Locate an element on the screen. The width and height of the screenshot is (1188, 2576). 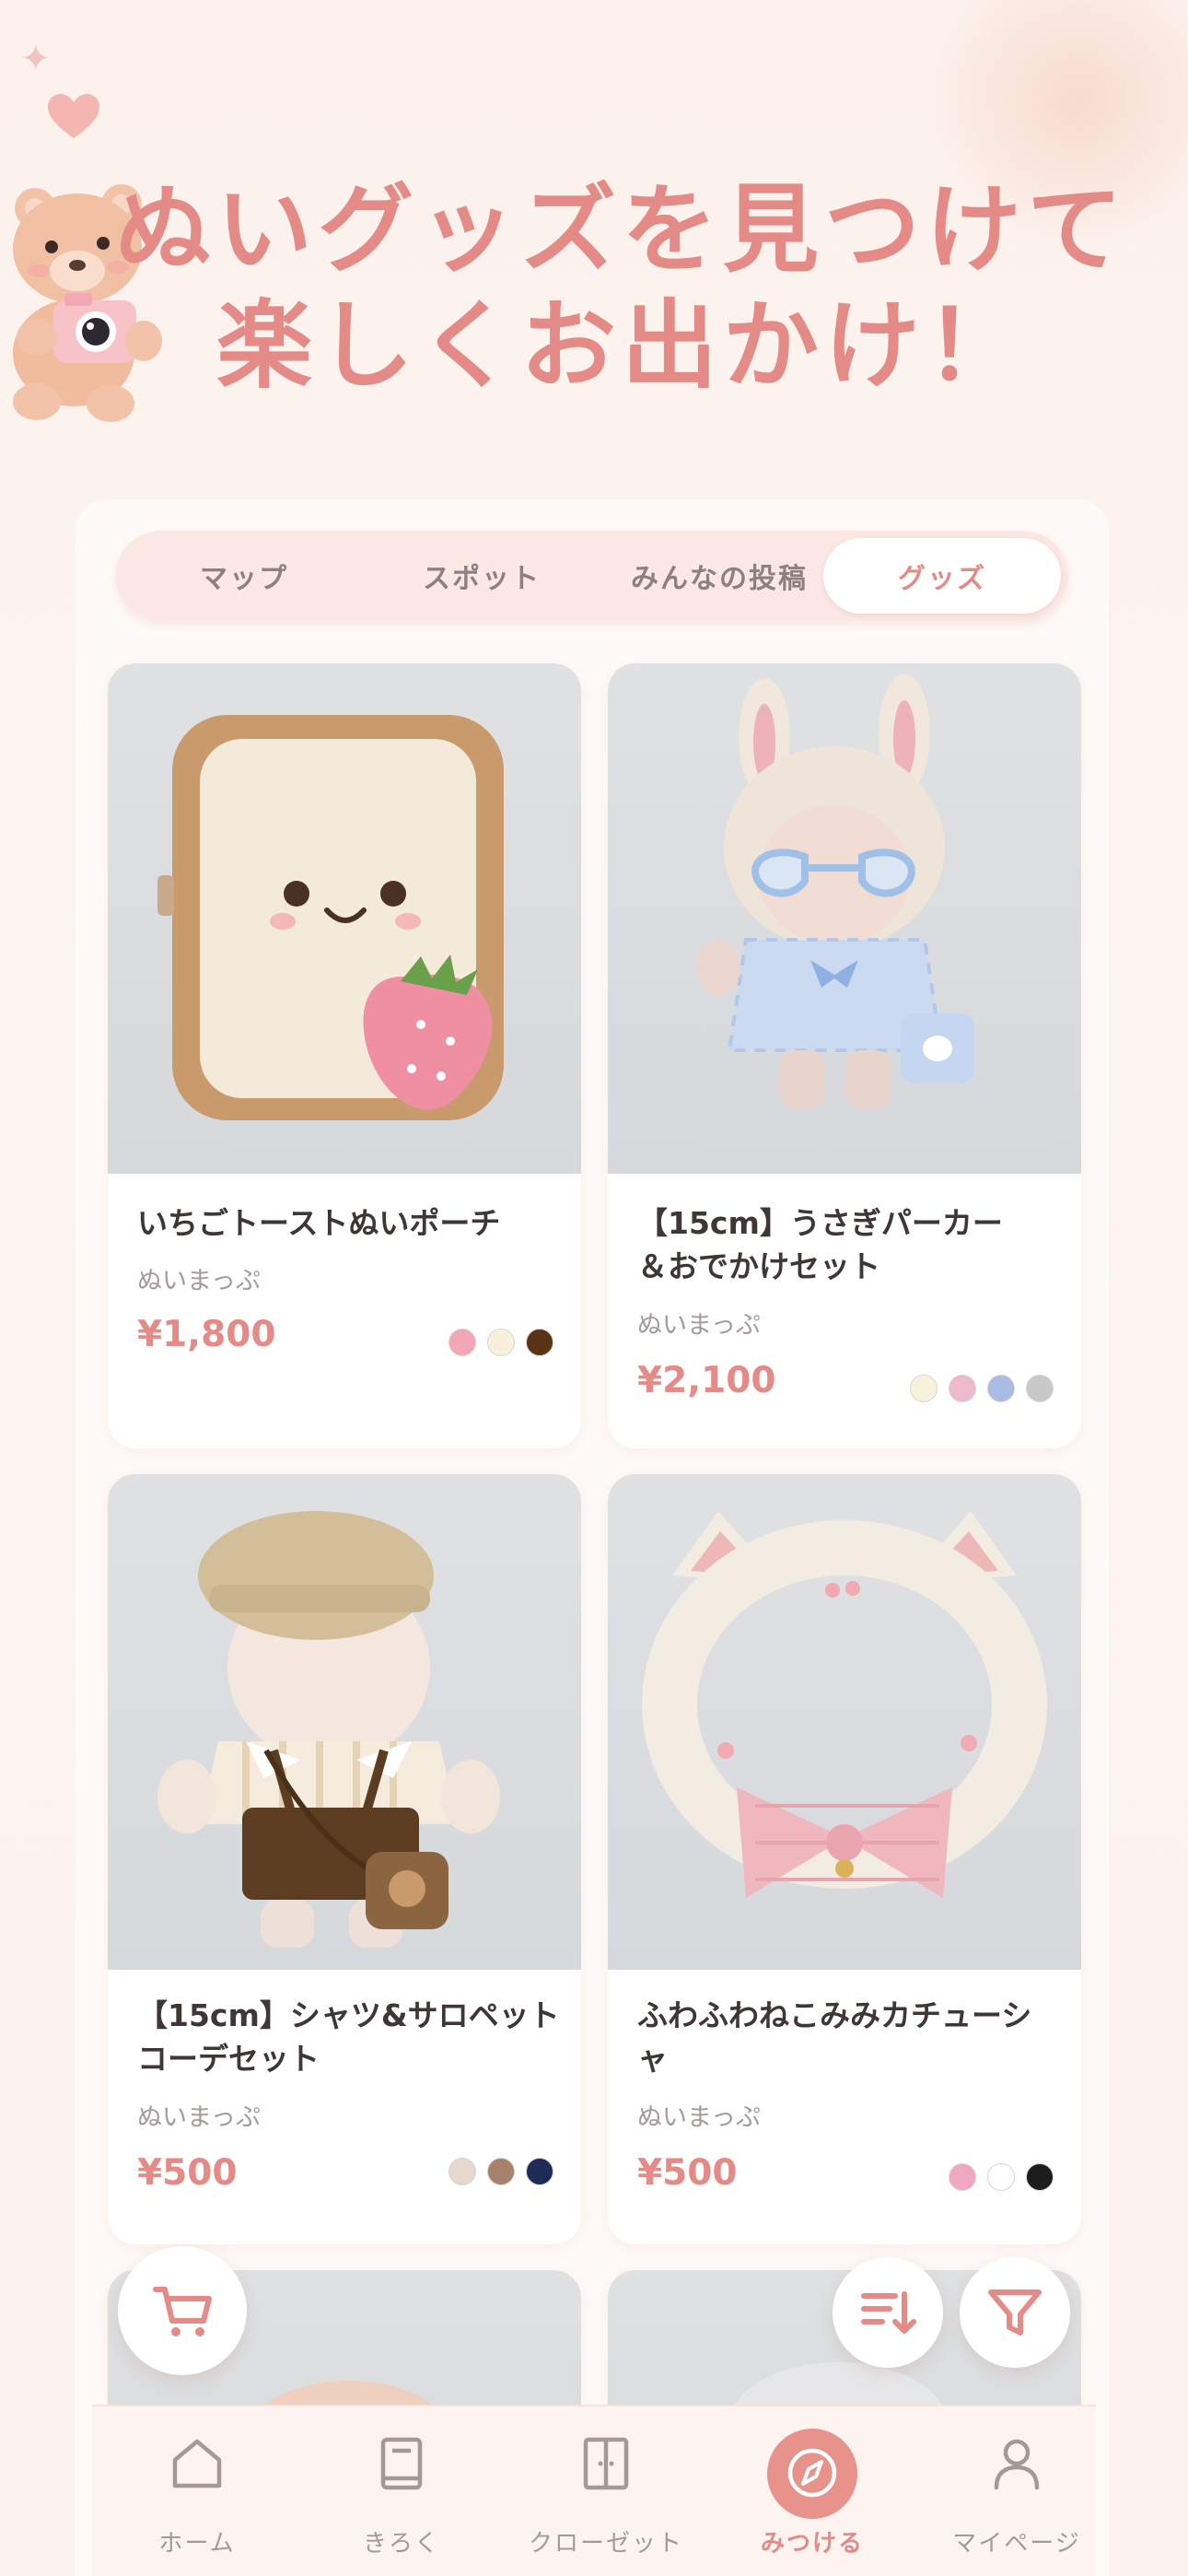
tab-spot: スポット is located at coordinates (482, 576).